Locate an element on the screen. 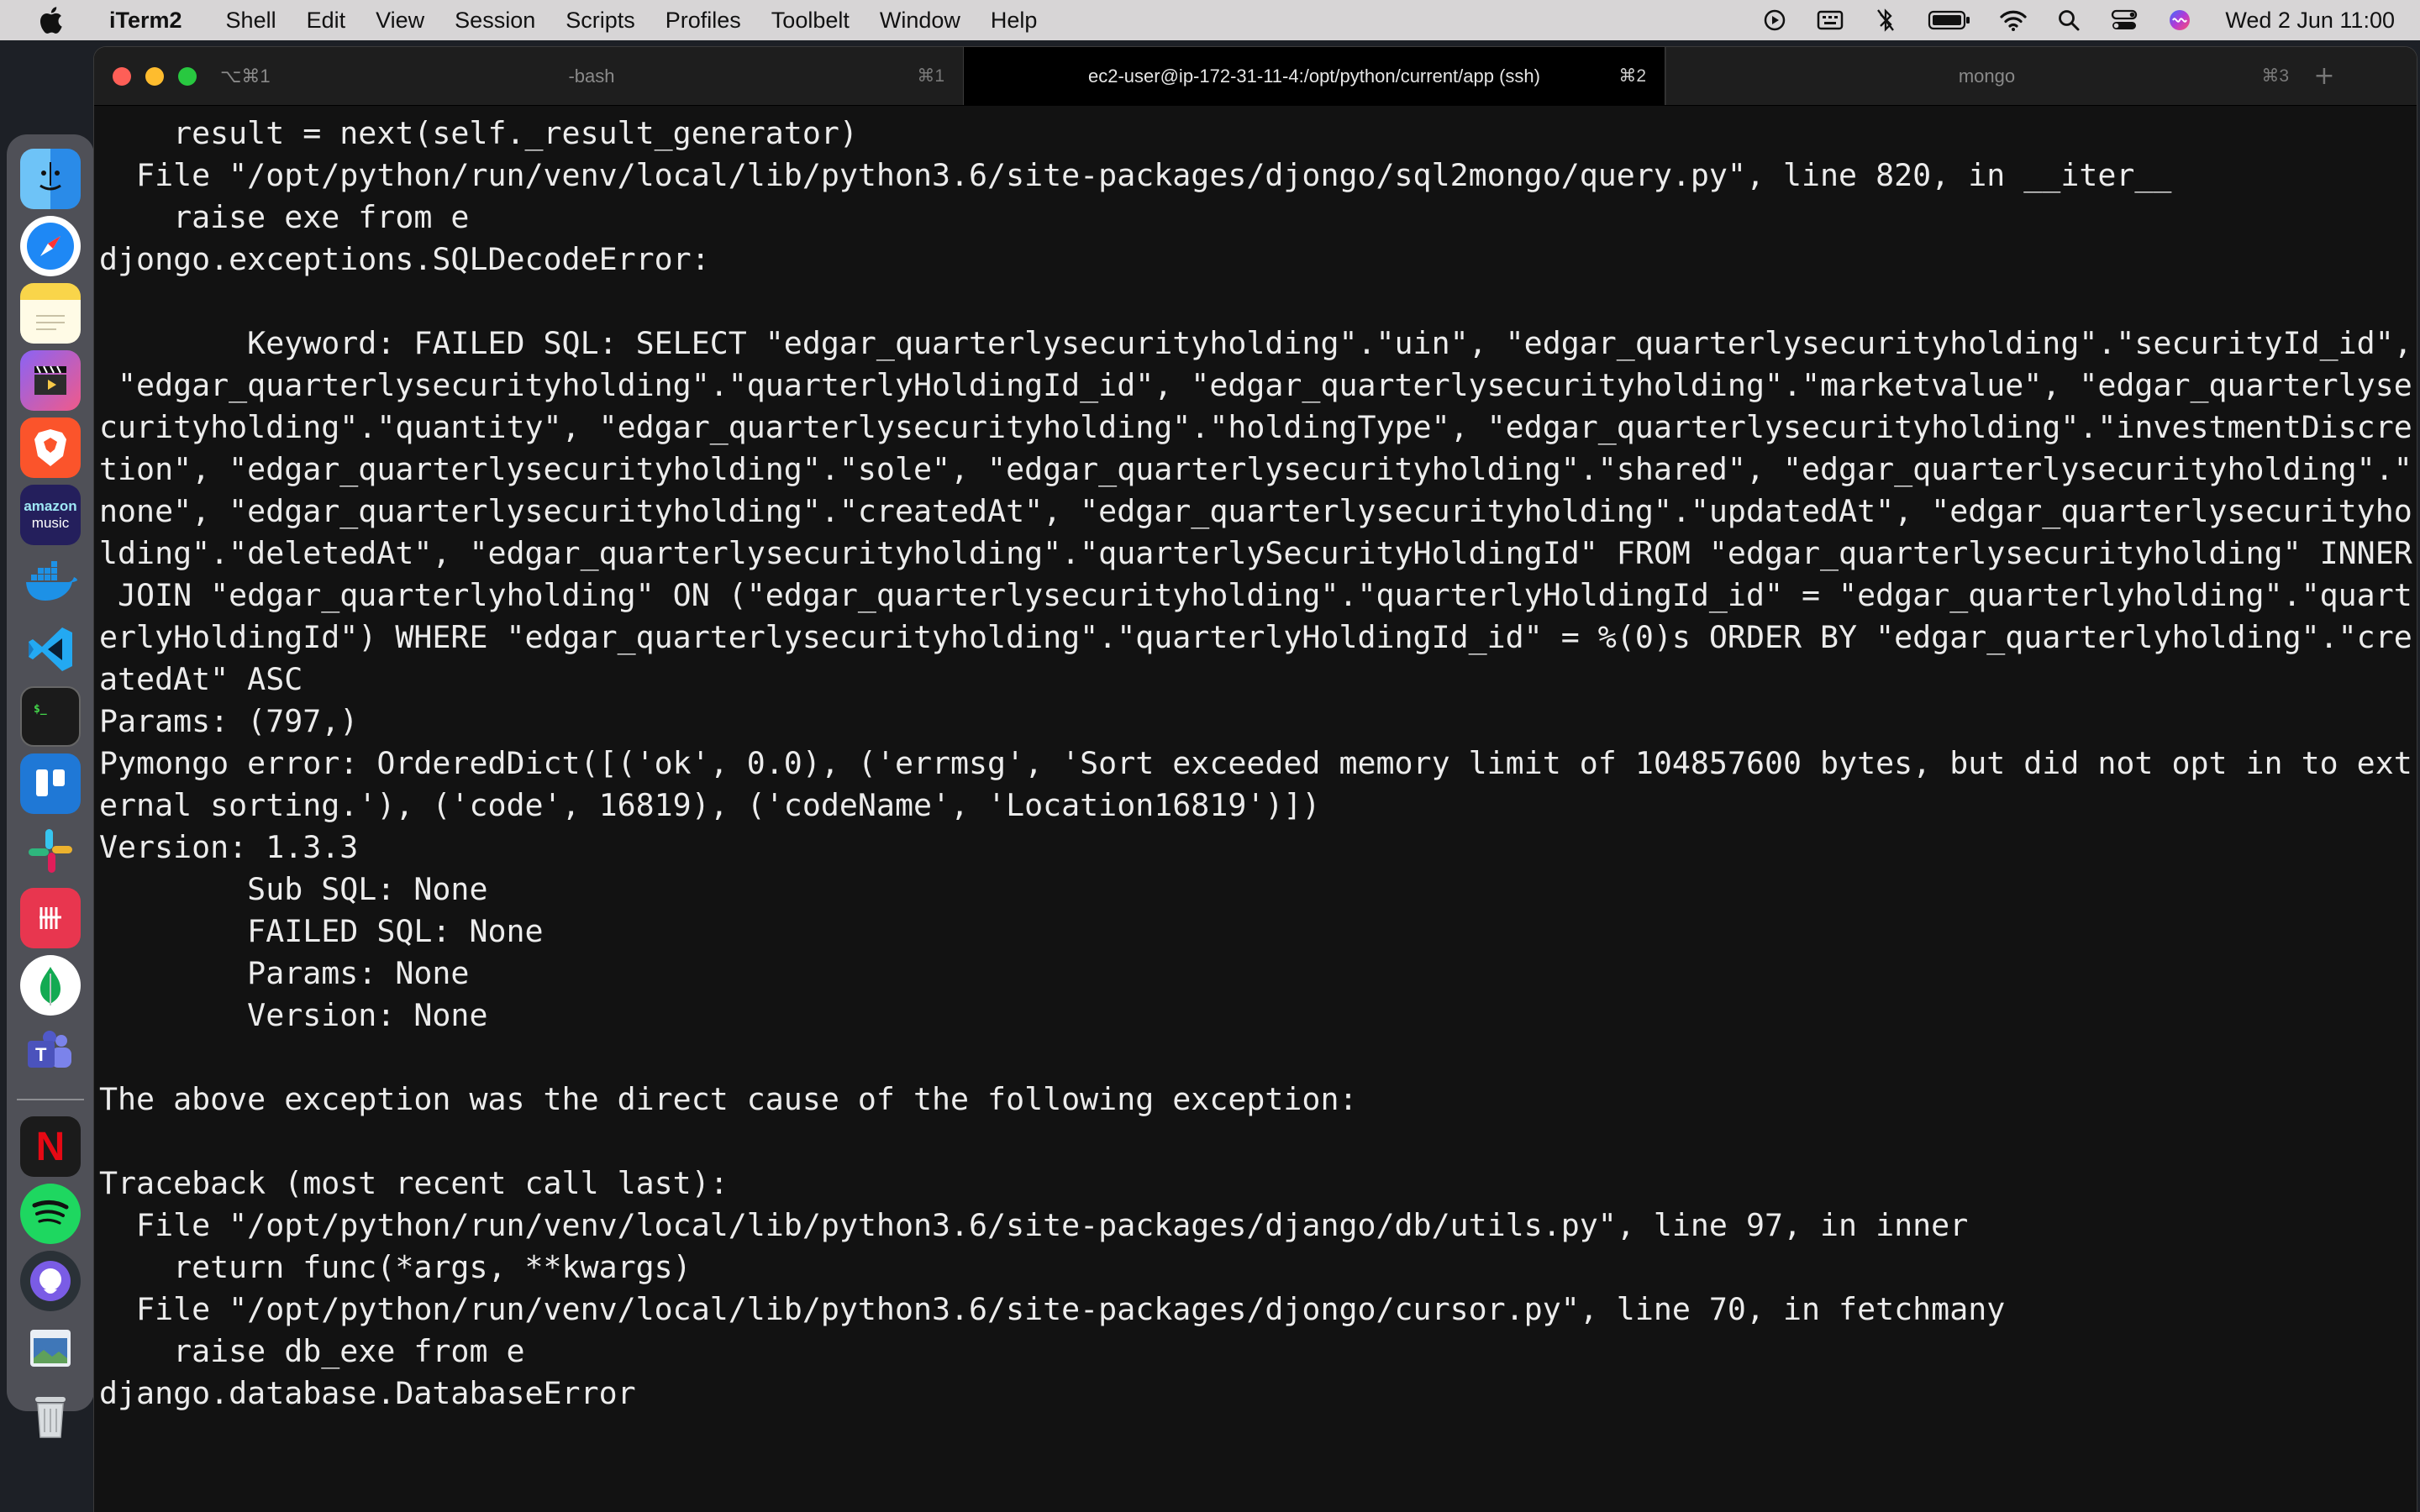  close-button is located at coordinates (122, 76).